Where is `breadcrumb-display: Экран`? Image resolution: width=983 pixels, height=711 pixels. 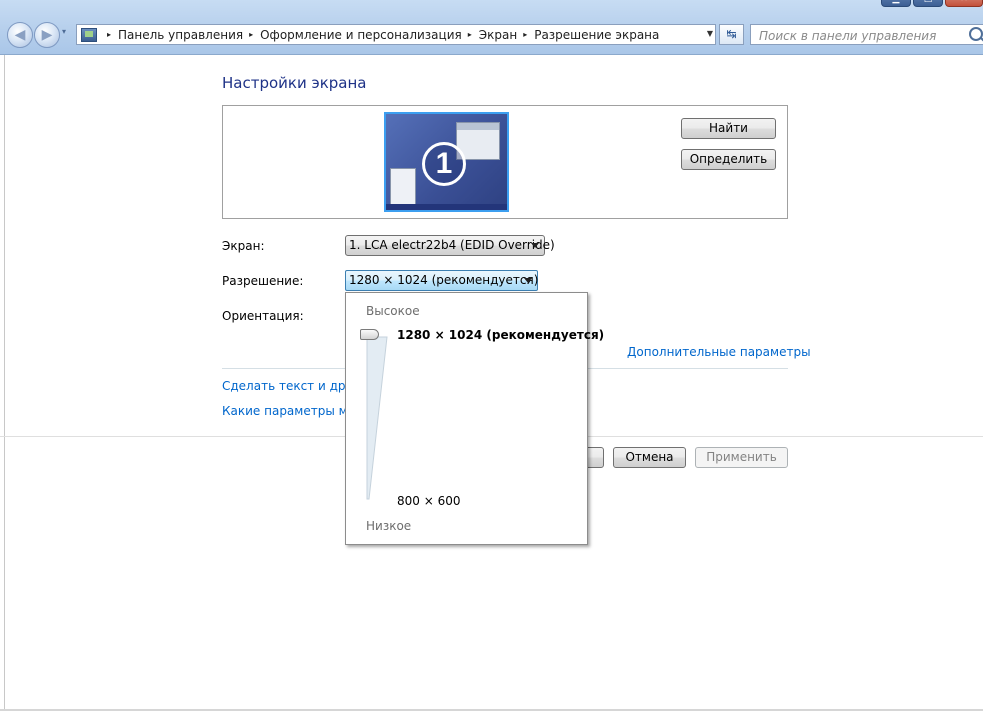
breadcrumb-display: Экран is located at coordinates (498, 35).